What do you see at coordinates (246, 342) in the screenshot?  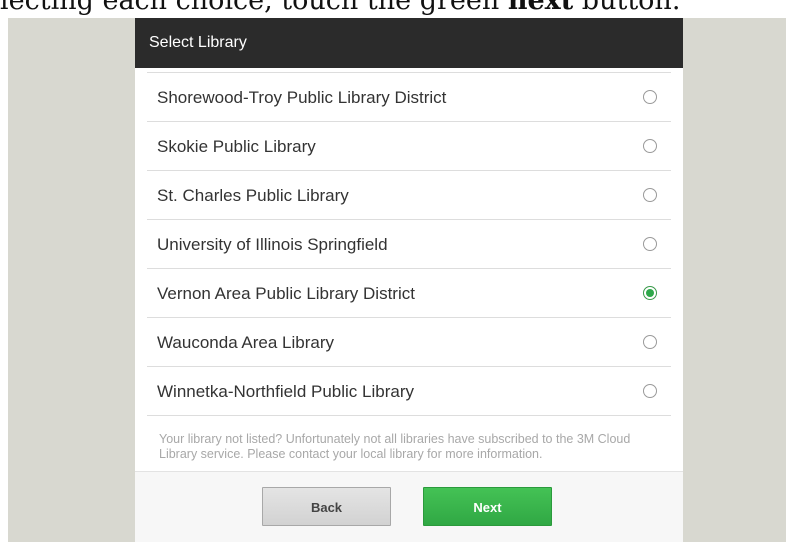 I see `library-option-label: Wauconda Area Library` at bounding box center [246, 342].